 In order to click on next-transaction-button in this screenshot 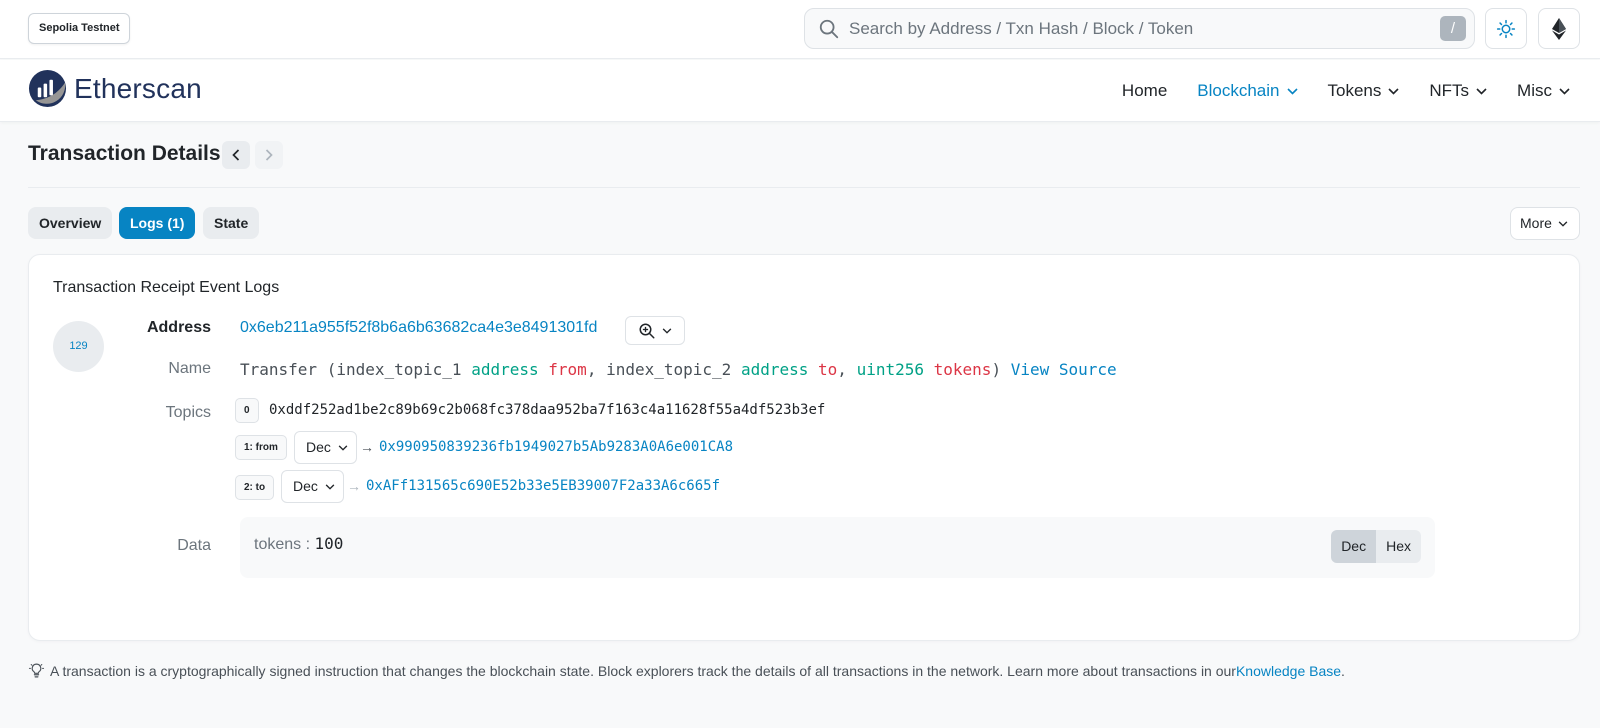, I will do `click(269, 155)`.